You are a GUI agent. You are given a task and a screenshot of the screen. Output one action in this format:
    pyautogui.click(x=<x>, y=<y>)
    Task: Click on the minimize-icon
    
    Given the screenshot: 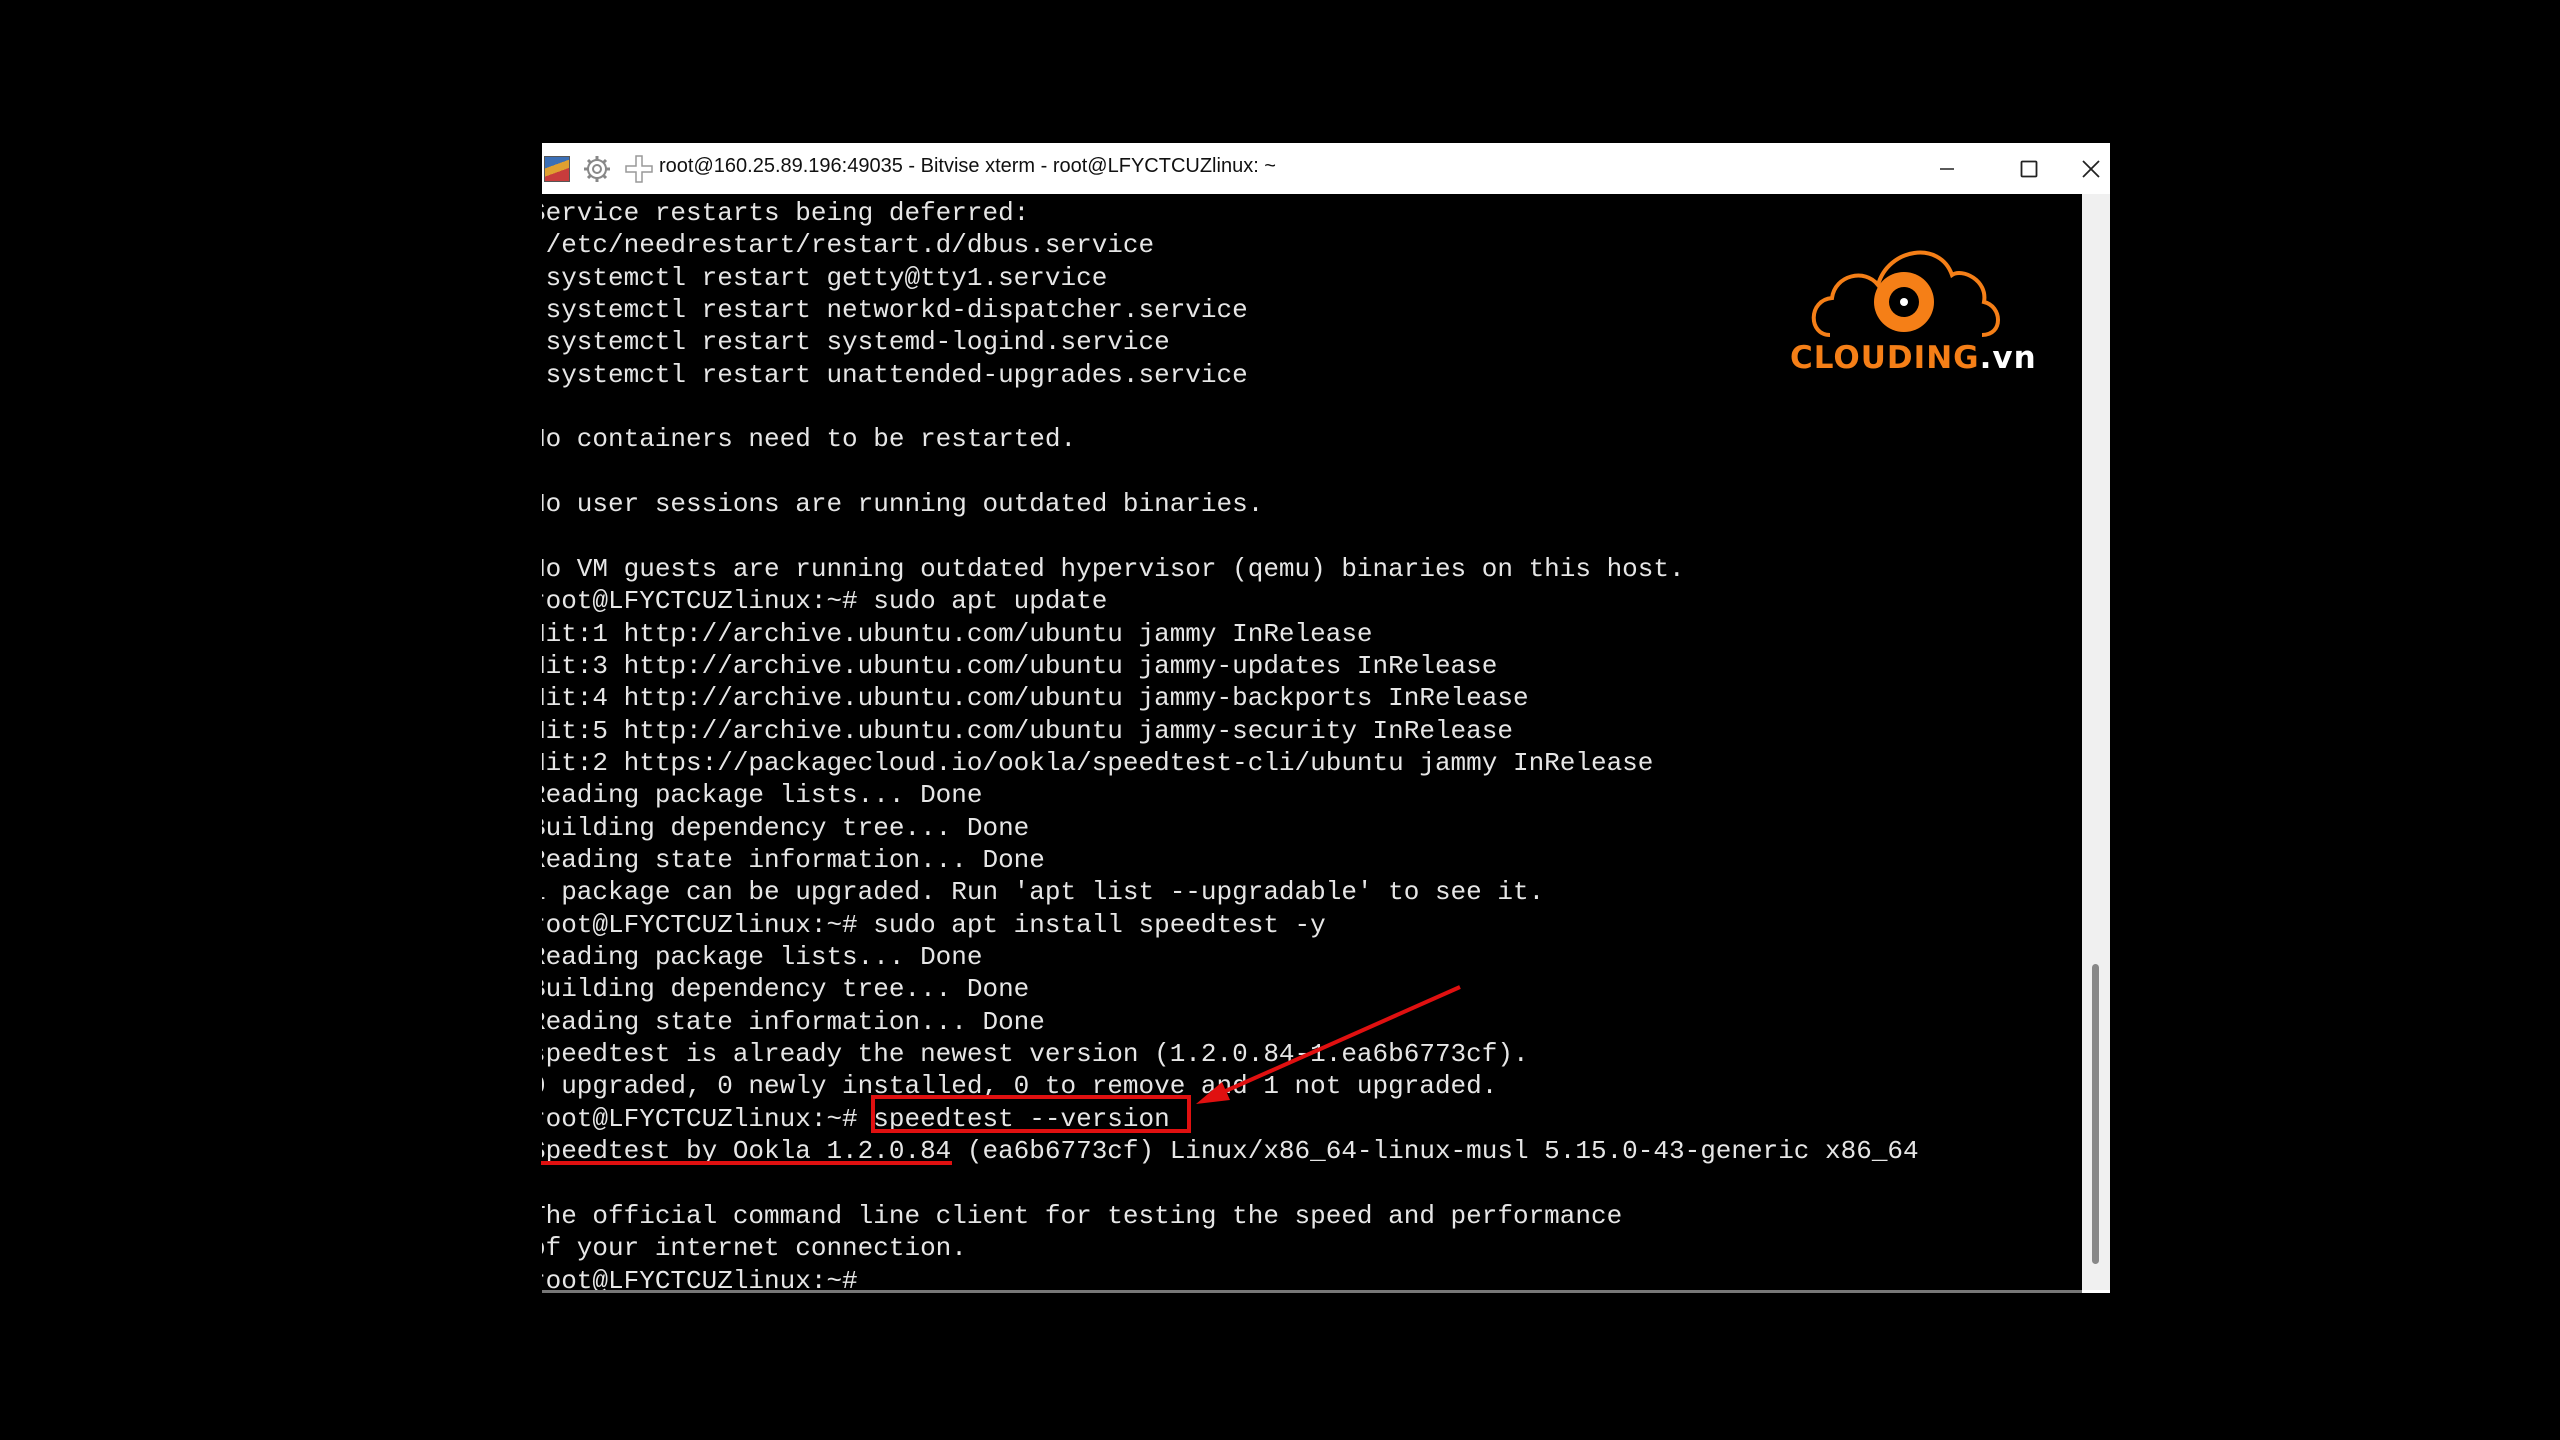 What is the action you would take?
    pyautogui.click(x=1947, y=168)
    